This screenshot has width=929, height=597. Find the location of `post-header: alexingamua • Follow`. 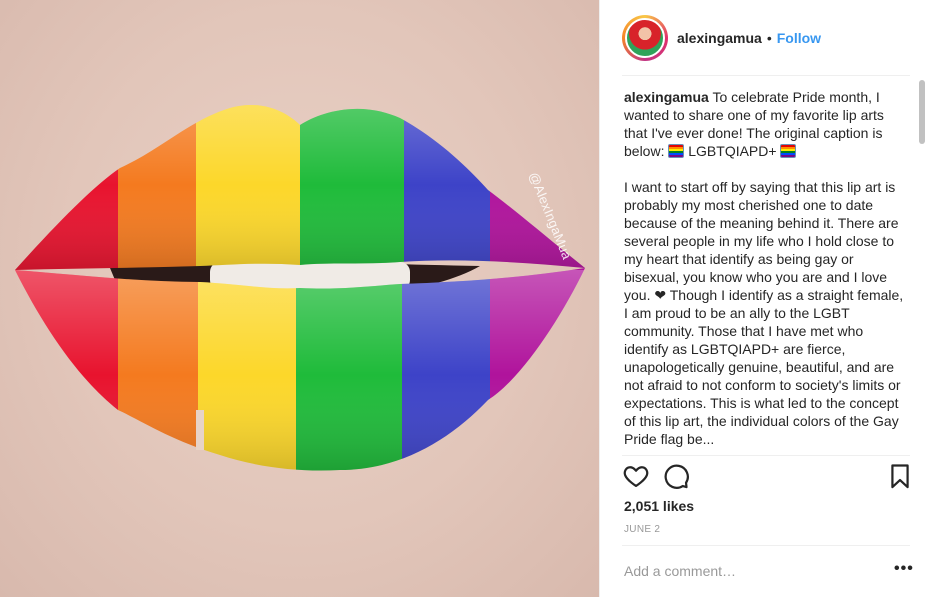

post-header: alexingamua • Follow is located at coordinates (764, 37).